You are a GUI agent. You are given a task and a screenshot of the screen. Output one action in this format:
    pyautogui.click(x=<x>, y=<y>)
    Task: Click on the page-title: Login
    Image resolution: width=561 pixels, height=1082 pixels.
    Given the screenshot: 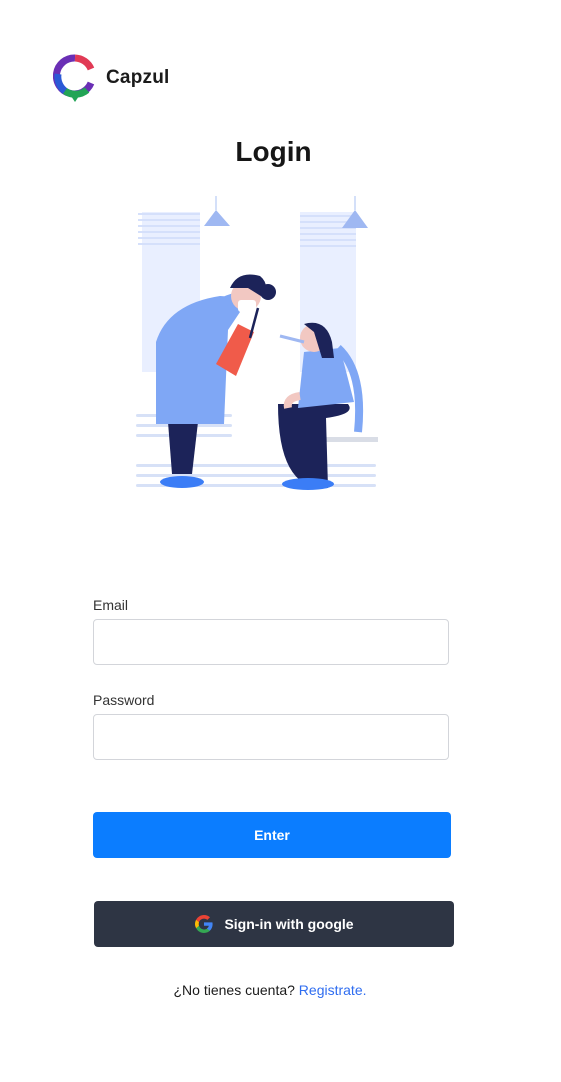 What is the action you would take?
    pyautogui.click(x=273, y=151)
    